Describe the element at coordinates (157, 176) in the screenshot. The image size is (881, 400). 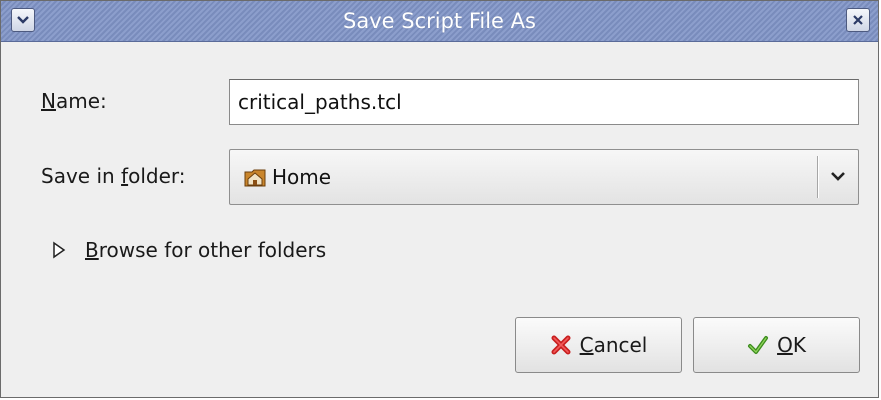
I see `folder-label-text: older:` at that location.